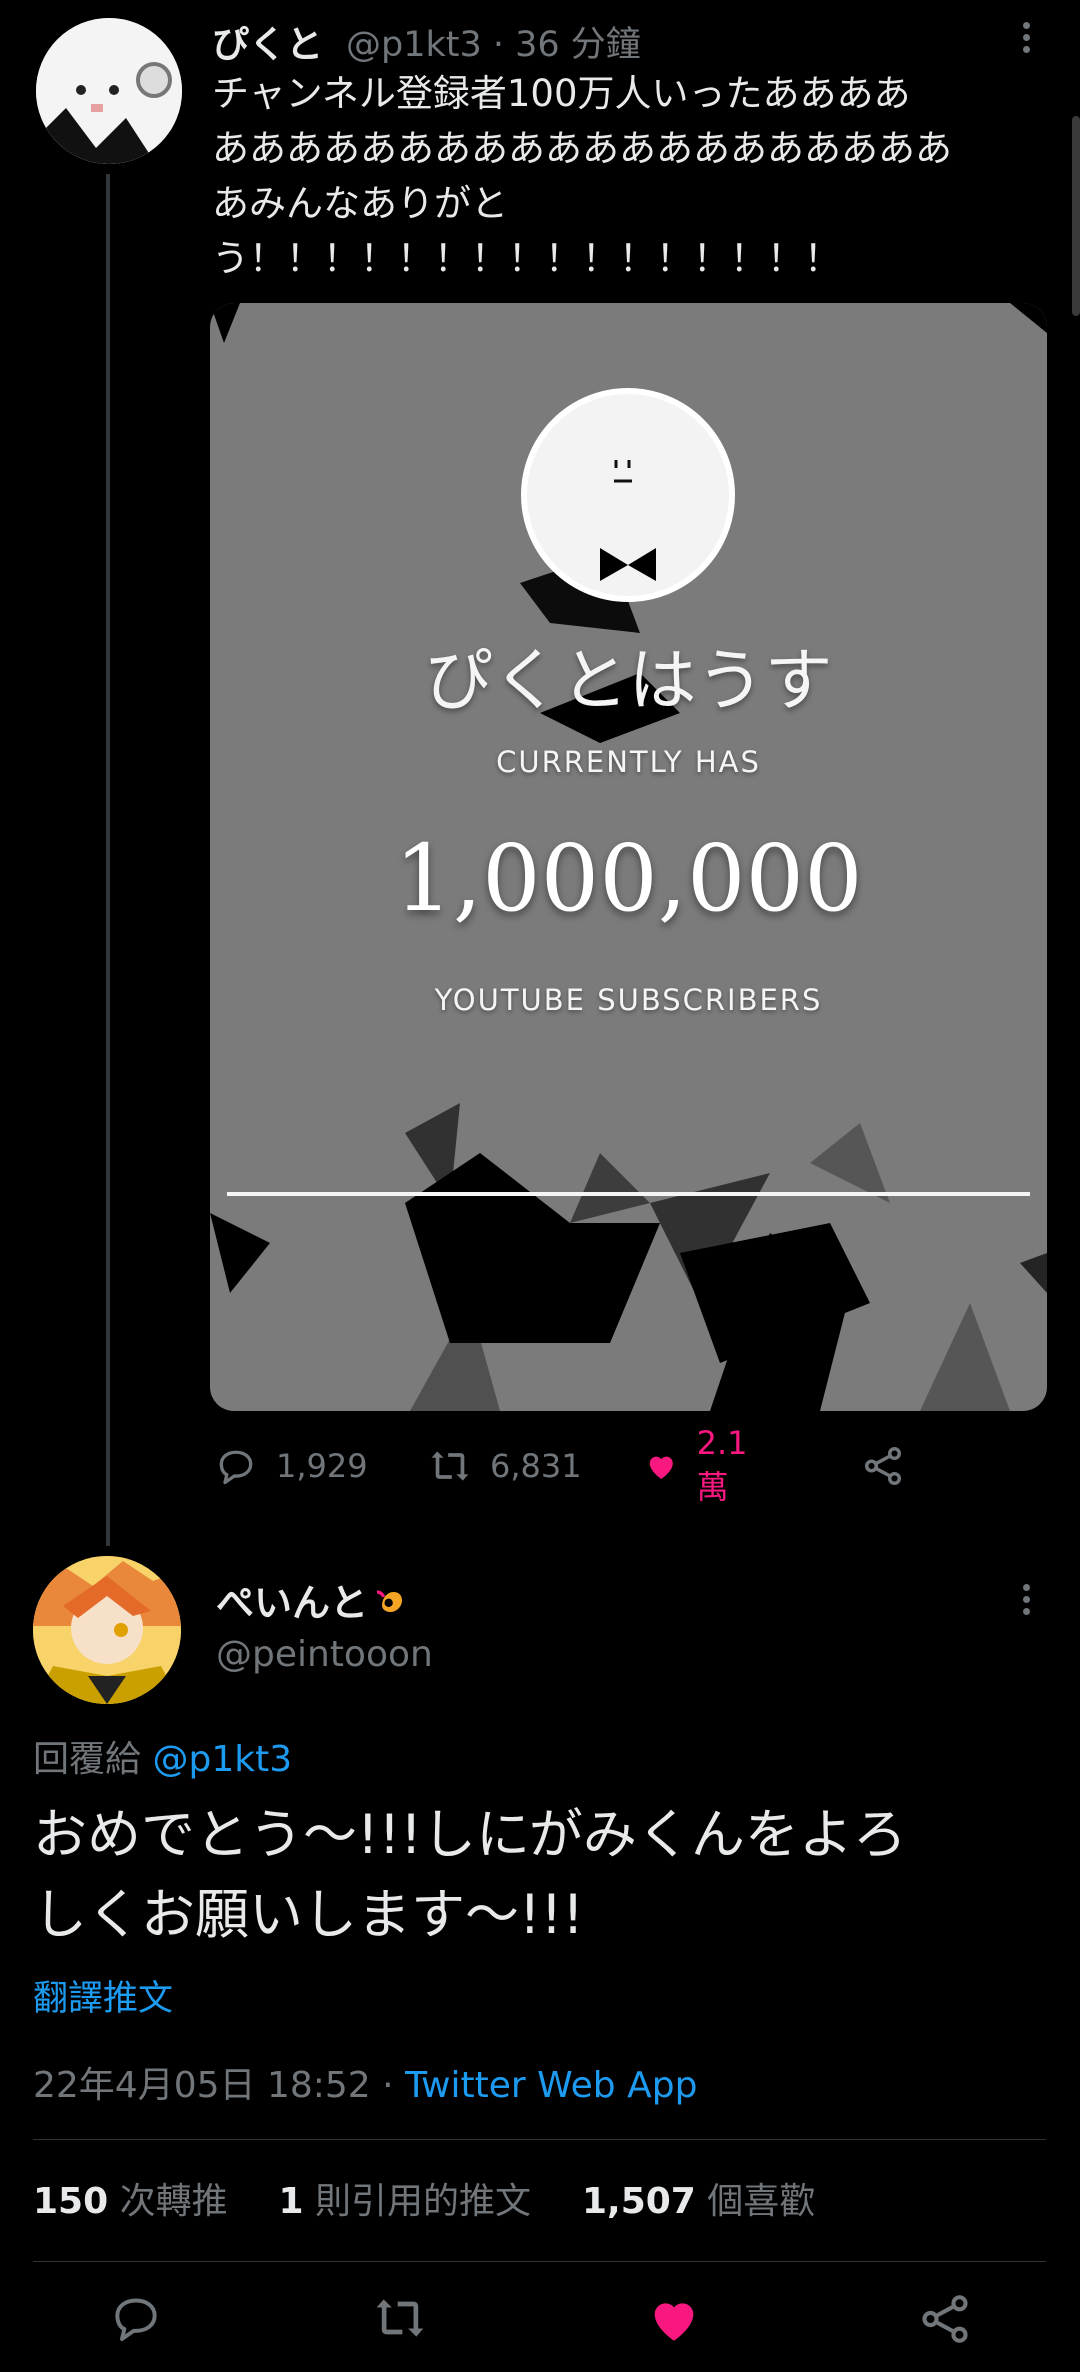 This screenshot has height=2372, width=1080. Describe the element at coordinates (87, 1759) in the screenshot. I see `reply-prefix: 回覆給` at that location.